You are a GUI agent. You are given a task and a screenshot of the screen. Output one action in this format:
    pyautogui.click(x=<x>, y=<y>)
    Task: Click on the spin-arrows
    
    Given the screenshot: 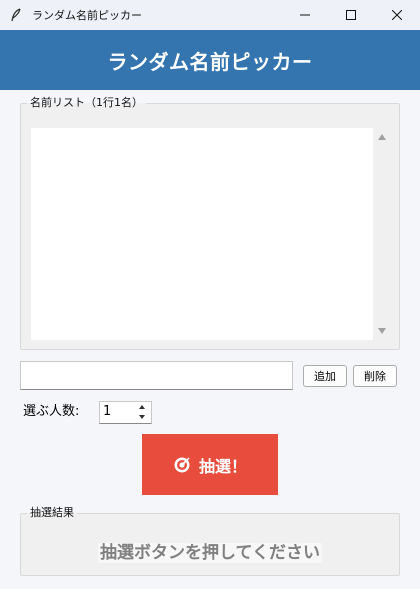 What is the action you would take?
    pyautogui.click(x=142, y=412)
    